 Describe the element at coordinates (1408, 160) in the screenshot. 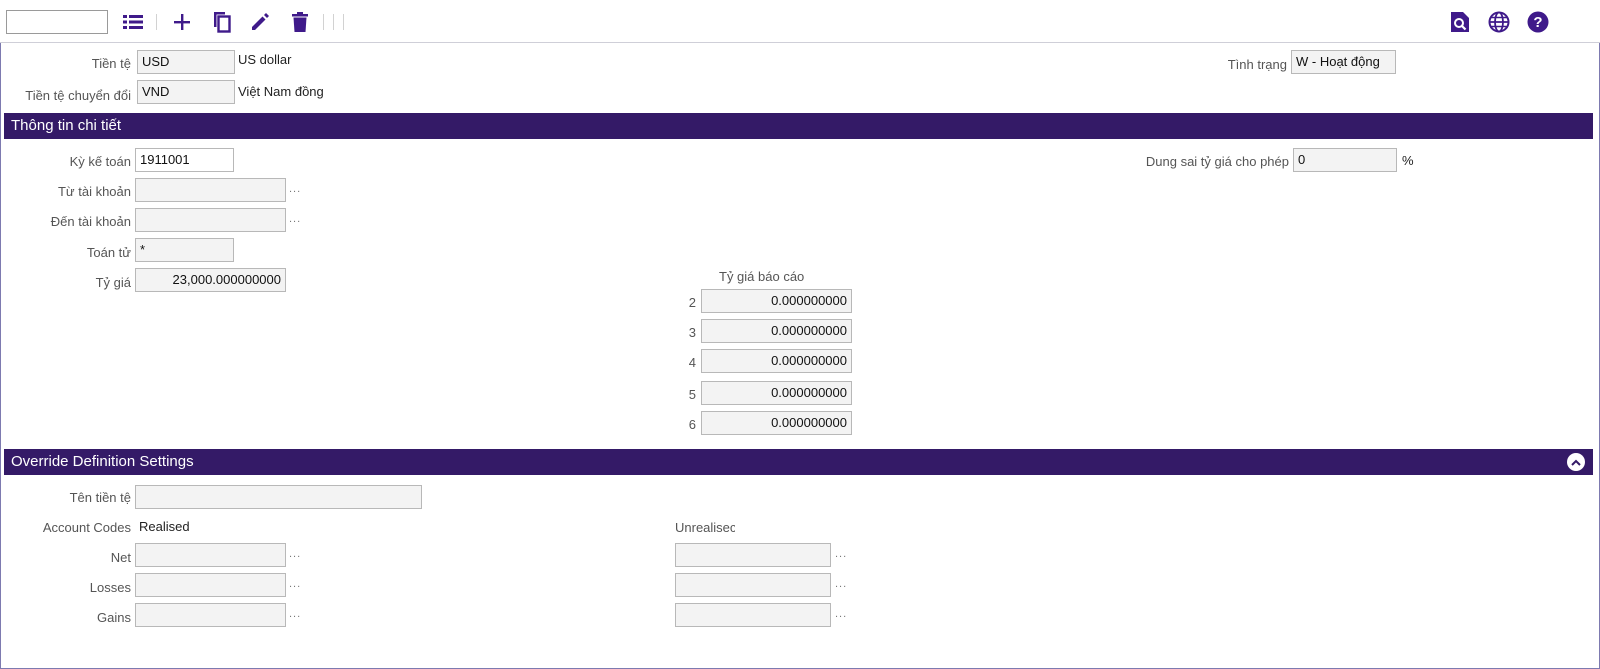

I see `tolerance-unit: %` at that location.